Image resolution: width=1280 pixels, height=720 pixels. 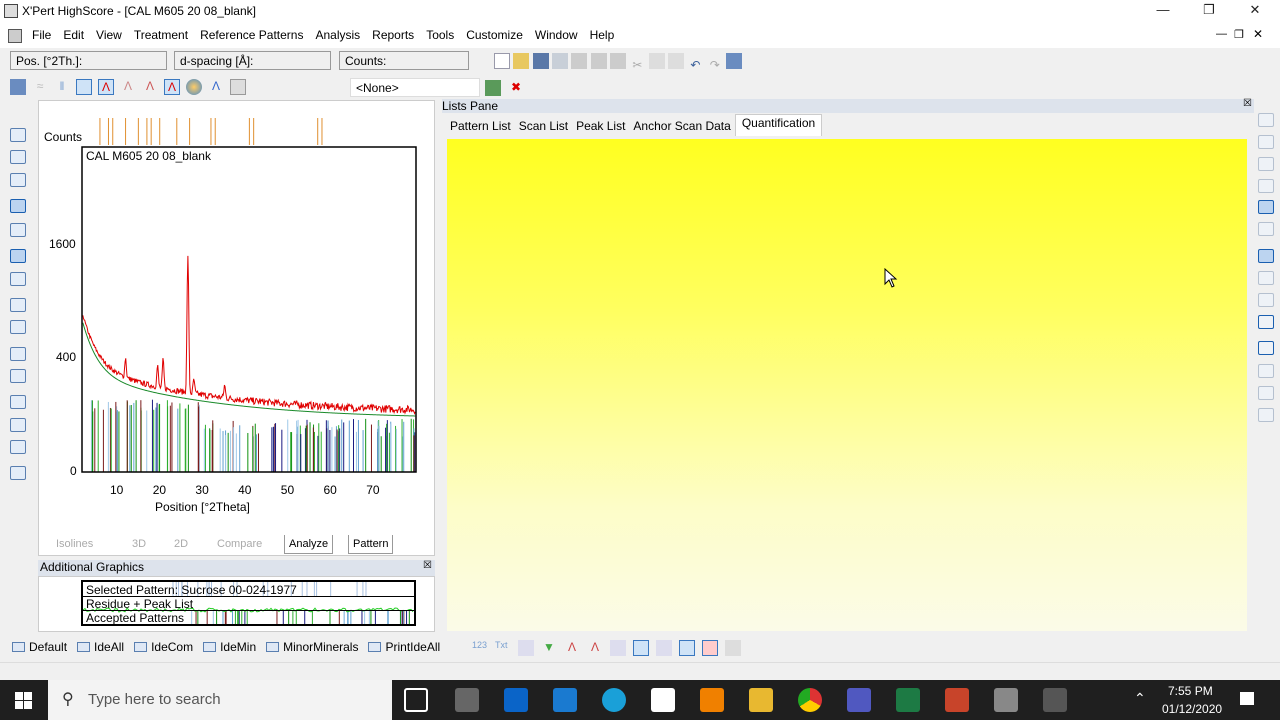 What do you see at coordinates (416, 700) in the screenshot?
I see `task-view-icon` at bounding box center [416, 700].